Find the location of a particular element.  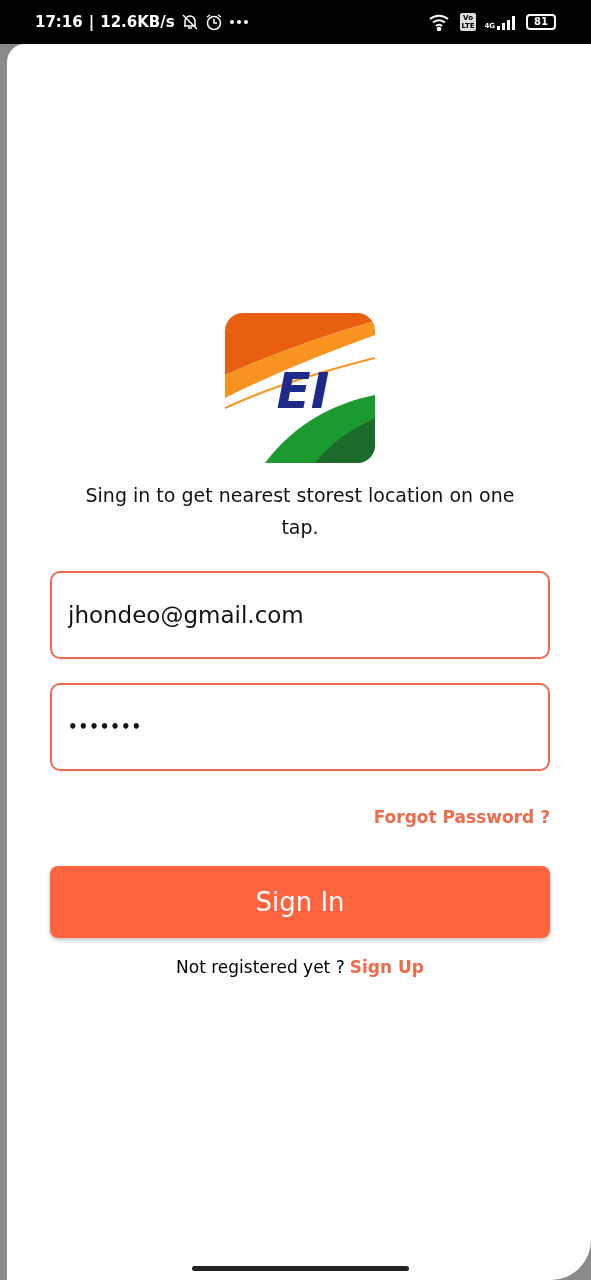

app-logo: EI is located at coordinates (300, 388).